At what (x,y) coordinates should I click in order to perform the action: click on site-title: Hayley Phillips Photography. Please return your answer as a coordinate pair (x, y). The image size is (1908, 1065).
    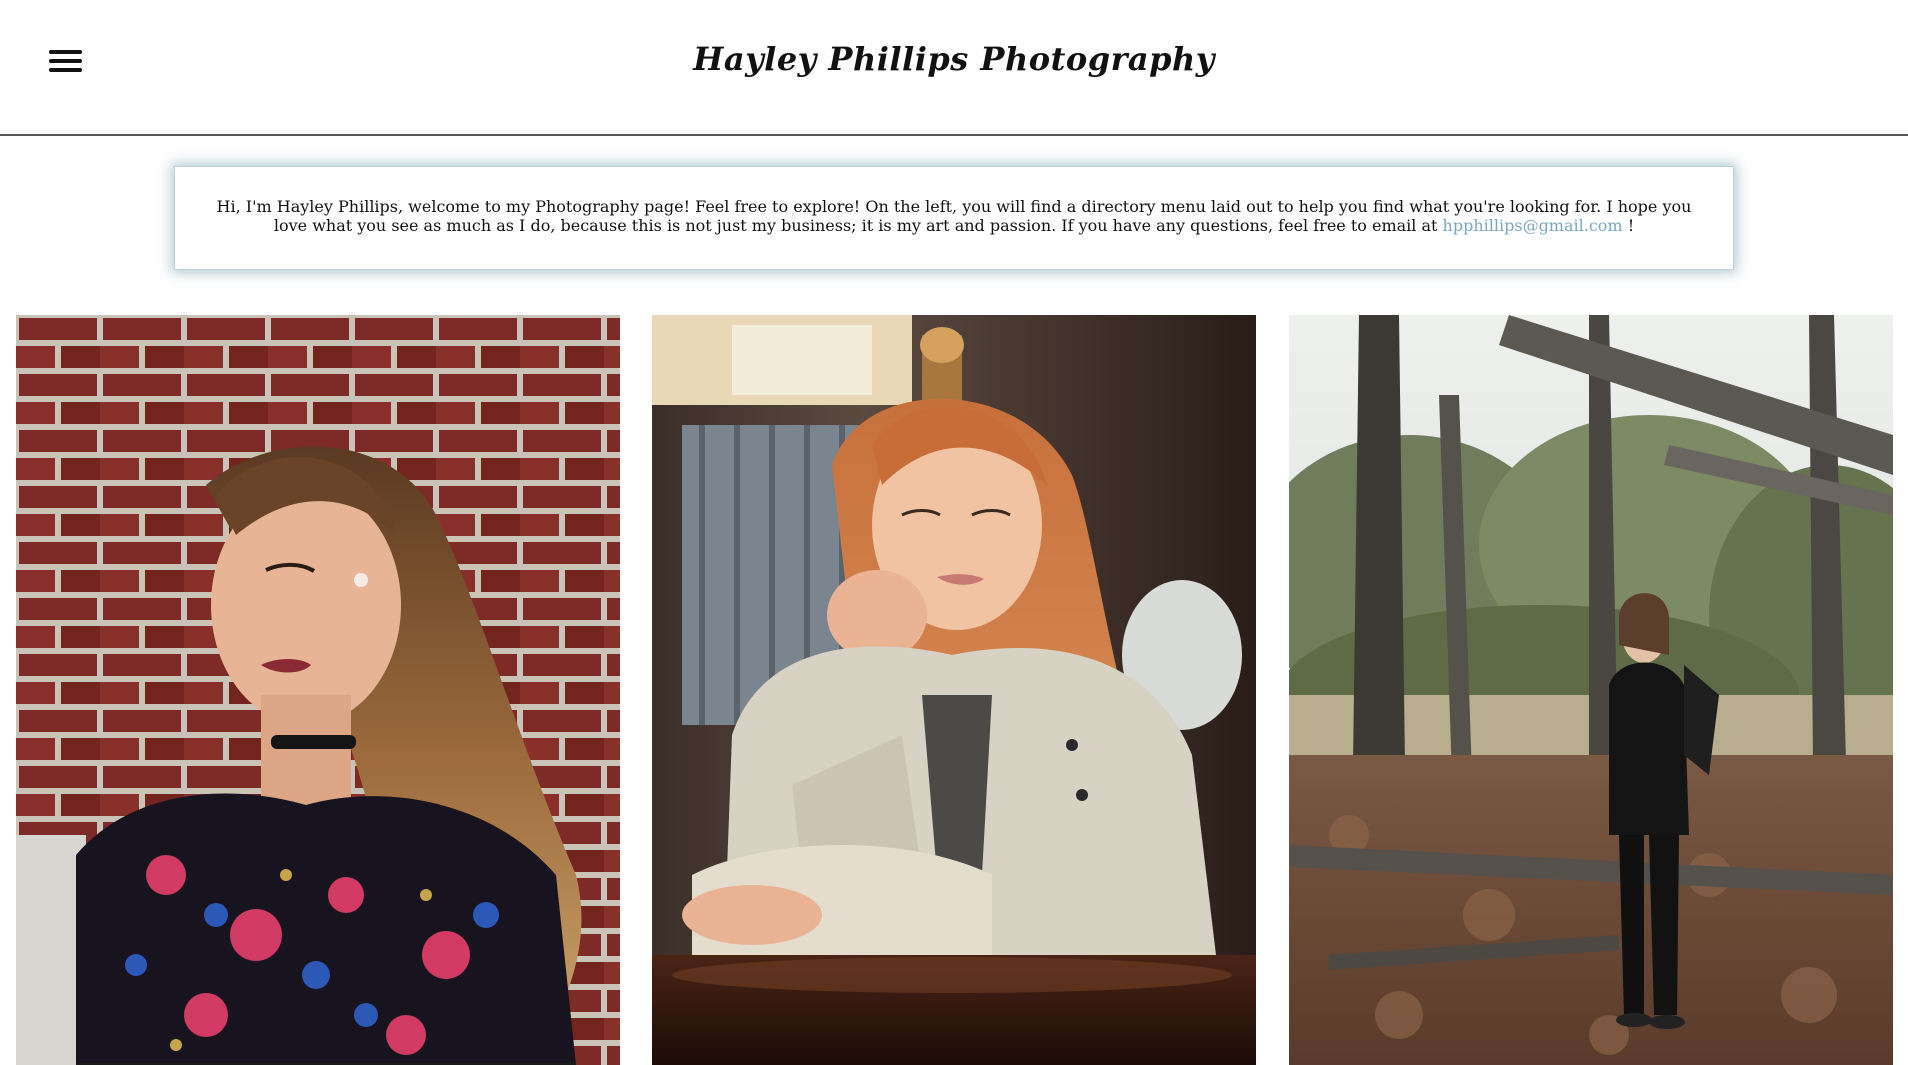
    Looking at the image, I should click on (954, 59).